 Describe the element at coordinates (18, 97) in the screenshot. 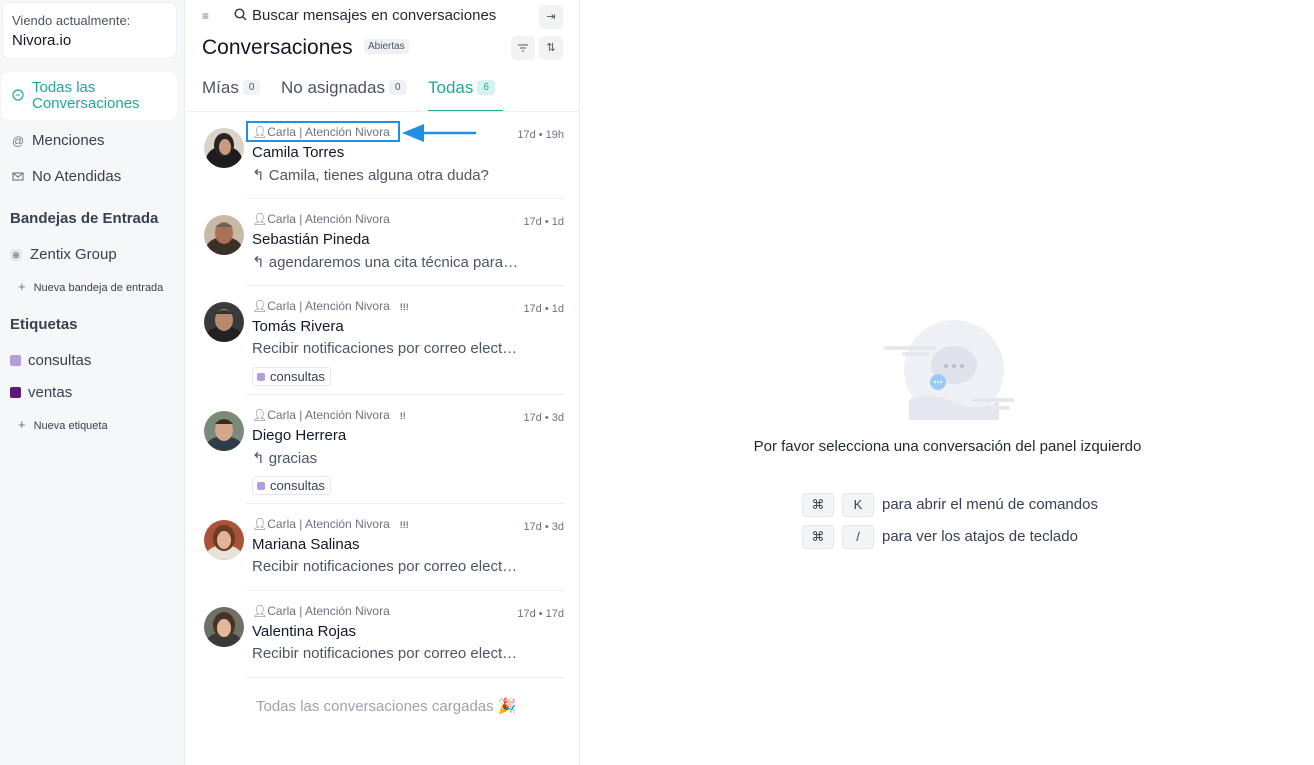

I see `chat-bubble-icon` at that location.